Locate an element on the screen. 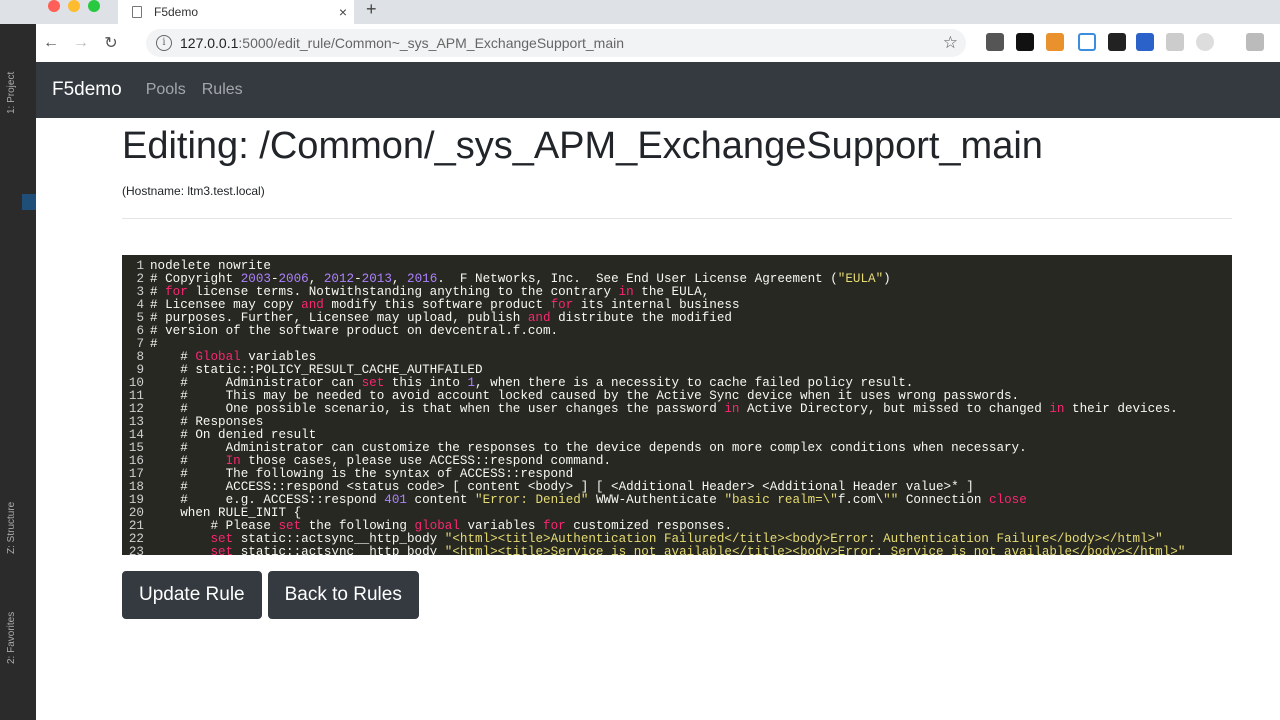 This screenshot has height=720, width=1280. extension-pen-icon is located at coordinates (995, 42).